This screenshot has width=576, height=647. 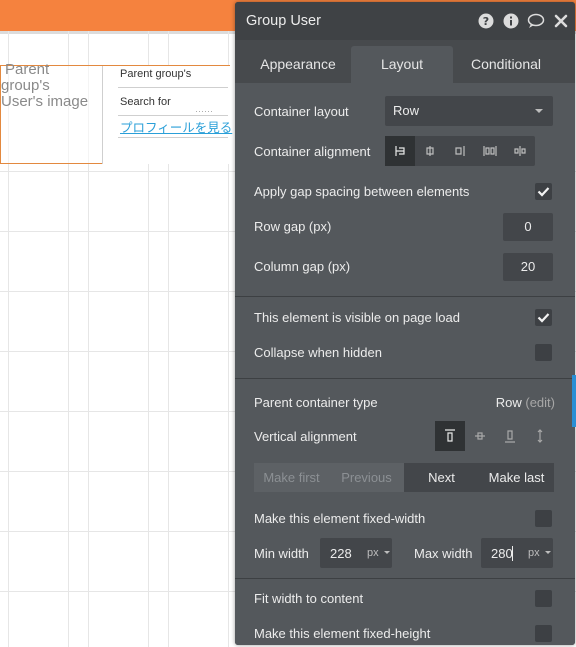 I want to click on align-left-button, so click(x=400, y=151).